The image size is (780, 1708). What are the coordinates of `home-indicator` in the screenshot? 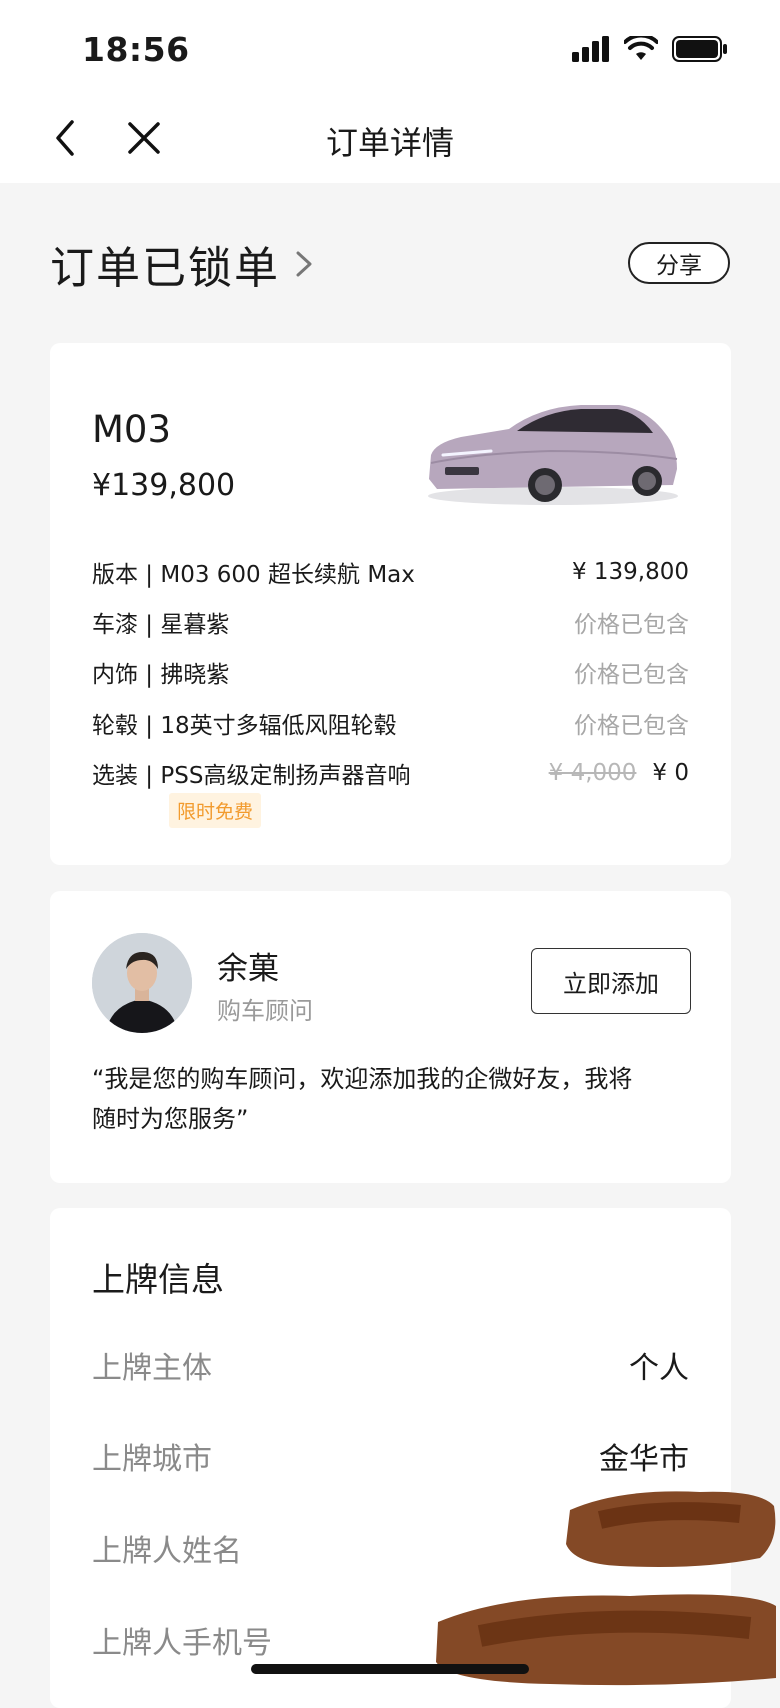 It's located at (390, 1669).